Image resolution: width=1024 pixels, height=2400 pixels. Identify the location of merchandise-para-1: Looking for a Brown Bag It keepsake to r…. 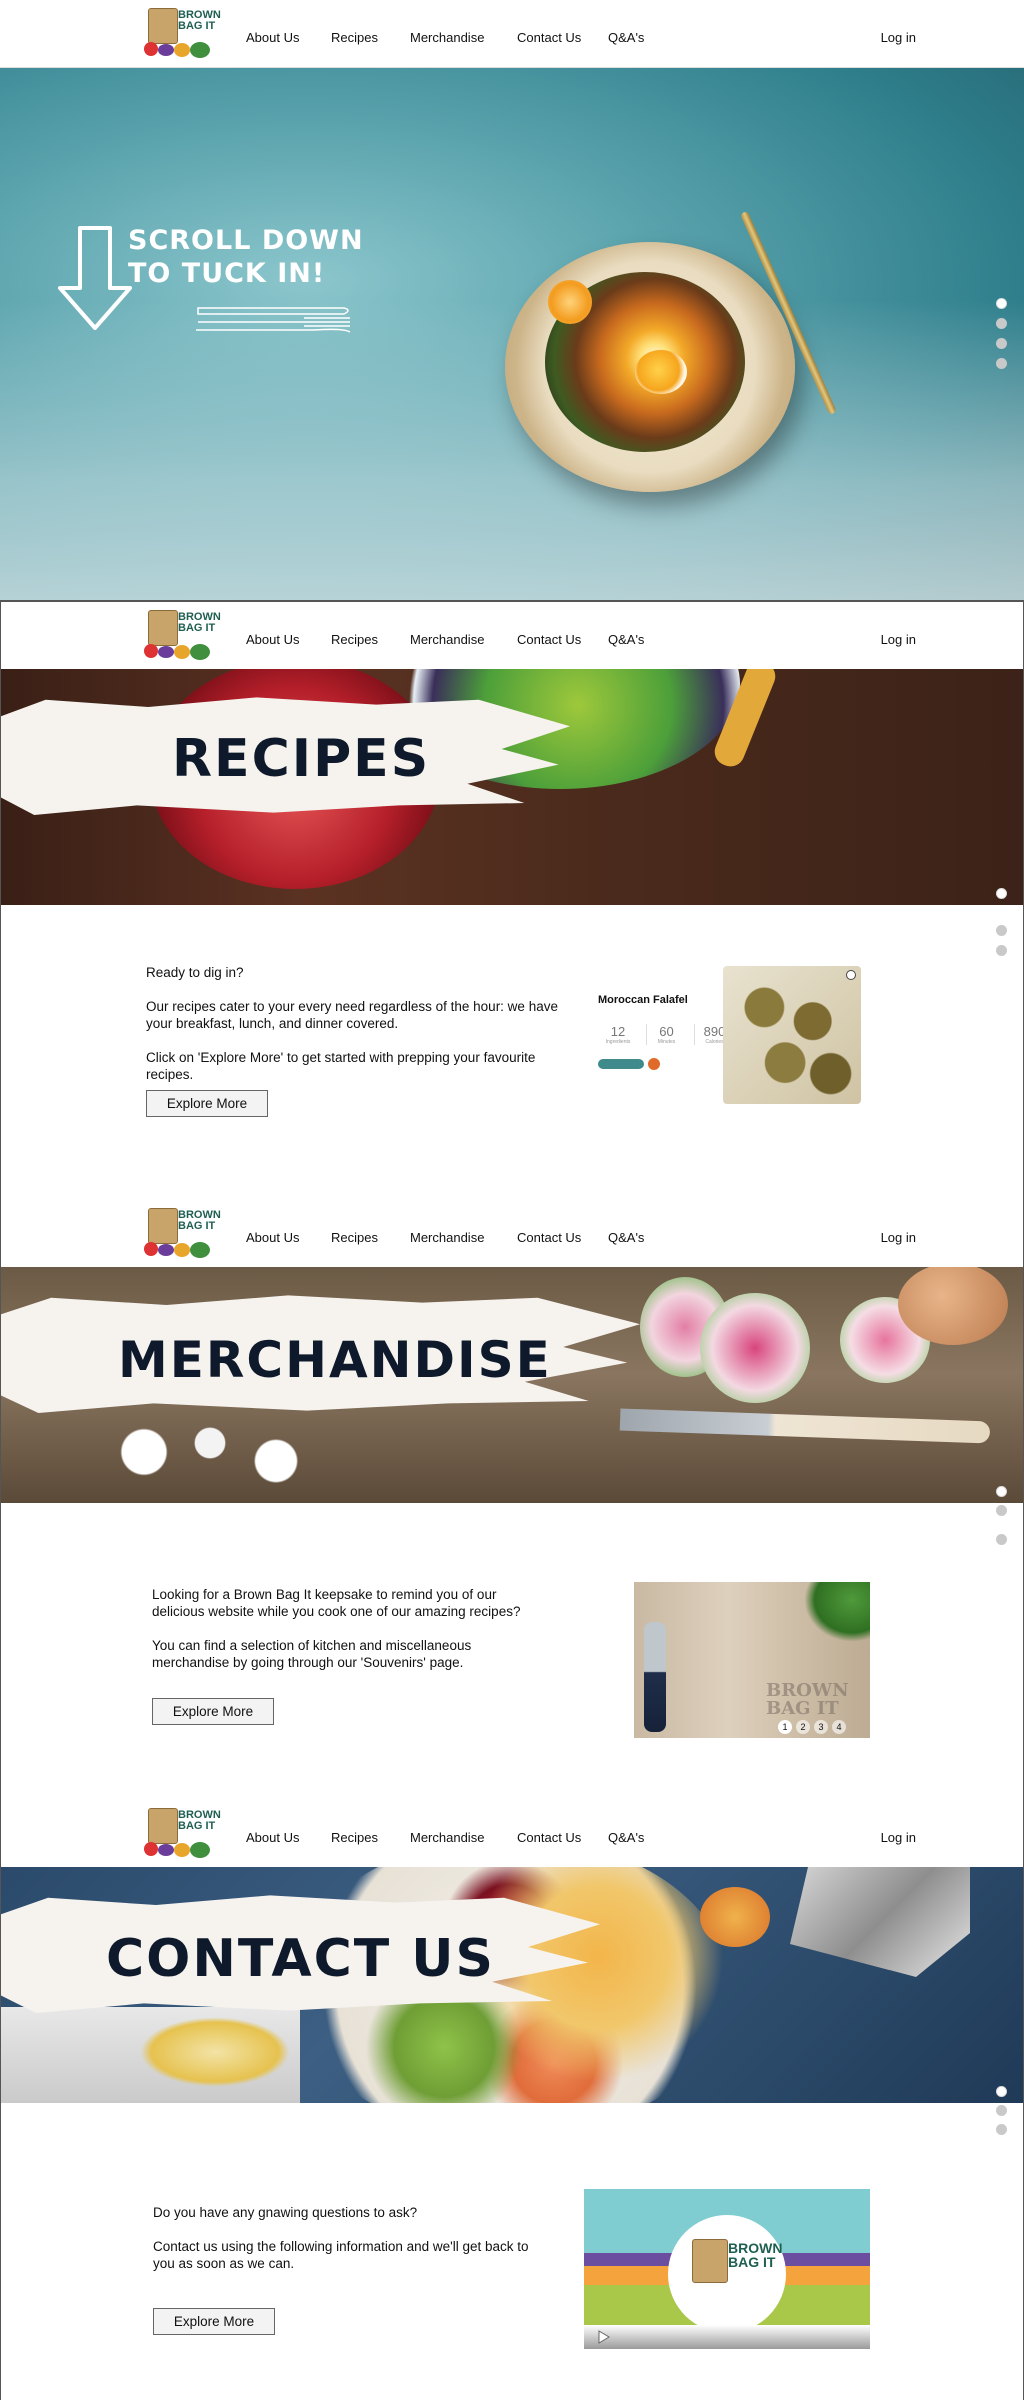
(336, 1603).